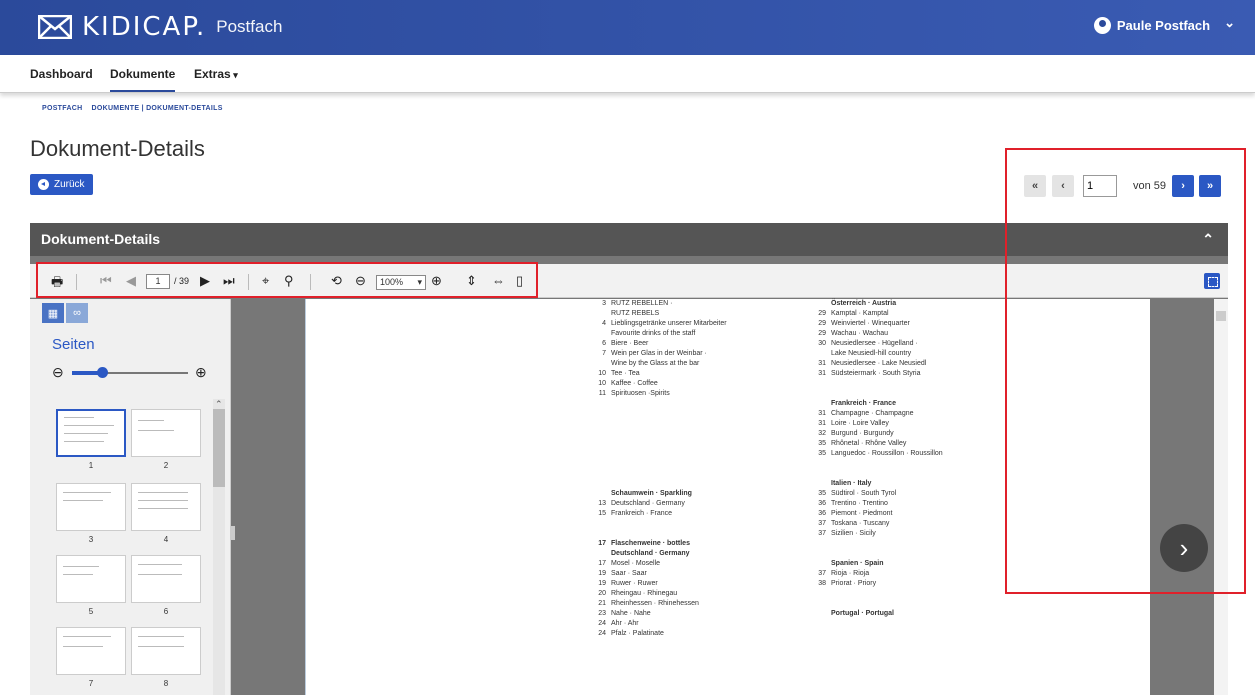 The width and height of the screenshot is (1255, 695). What do you see at coordinates (1125, 371) in the screenshot?
I see `pager-highlight` at bounding box center [1125, 371].